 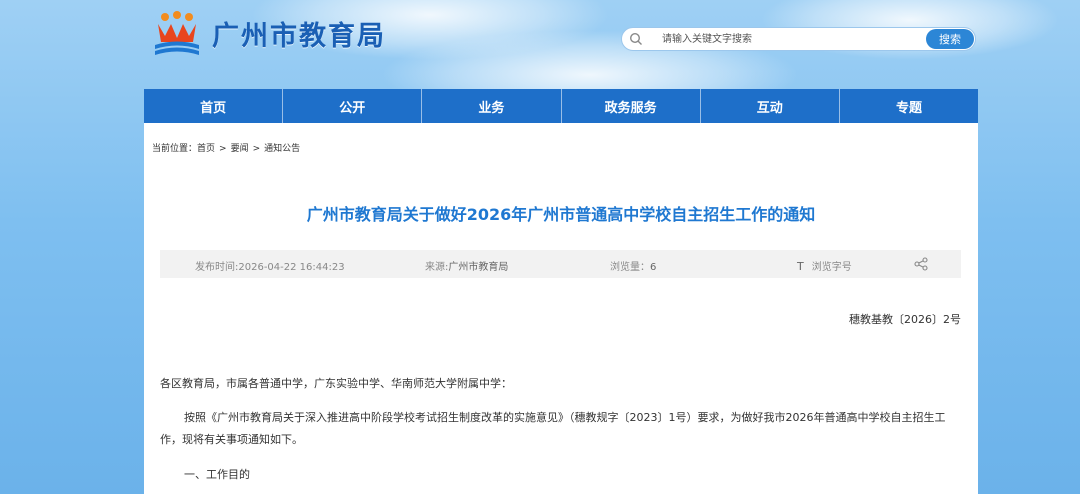 I want to click on nav-item-home: 首页, so click(x=214, y=106).